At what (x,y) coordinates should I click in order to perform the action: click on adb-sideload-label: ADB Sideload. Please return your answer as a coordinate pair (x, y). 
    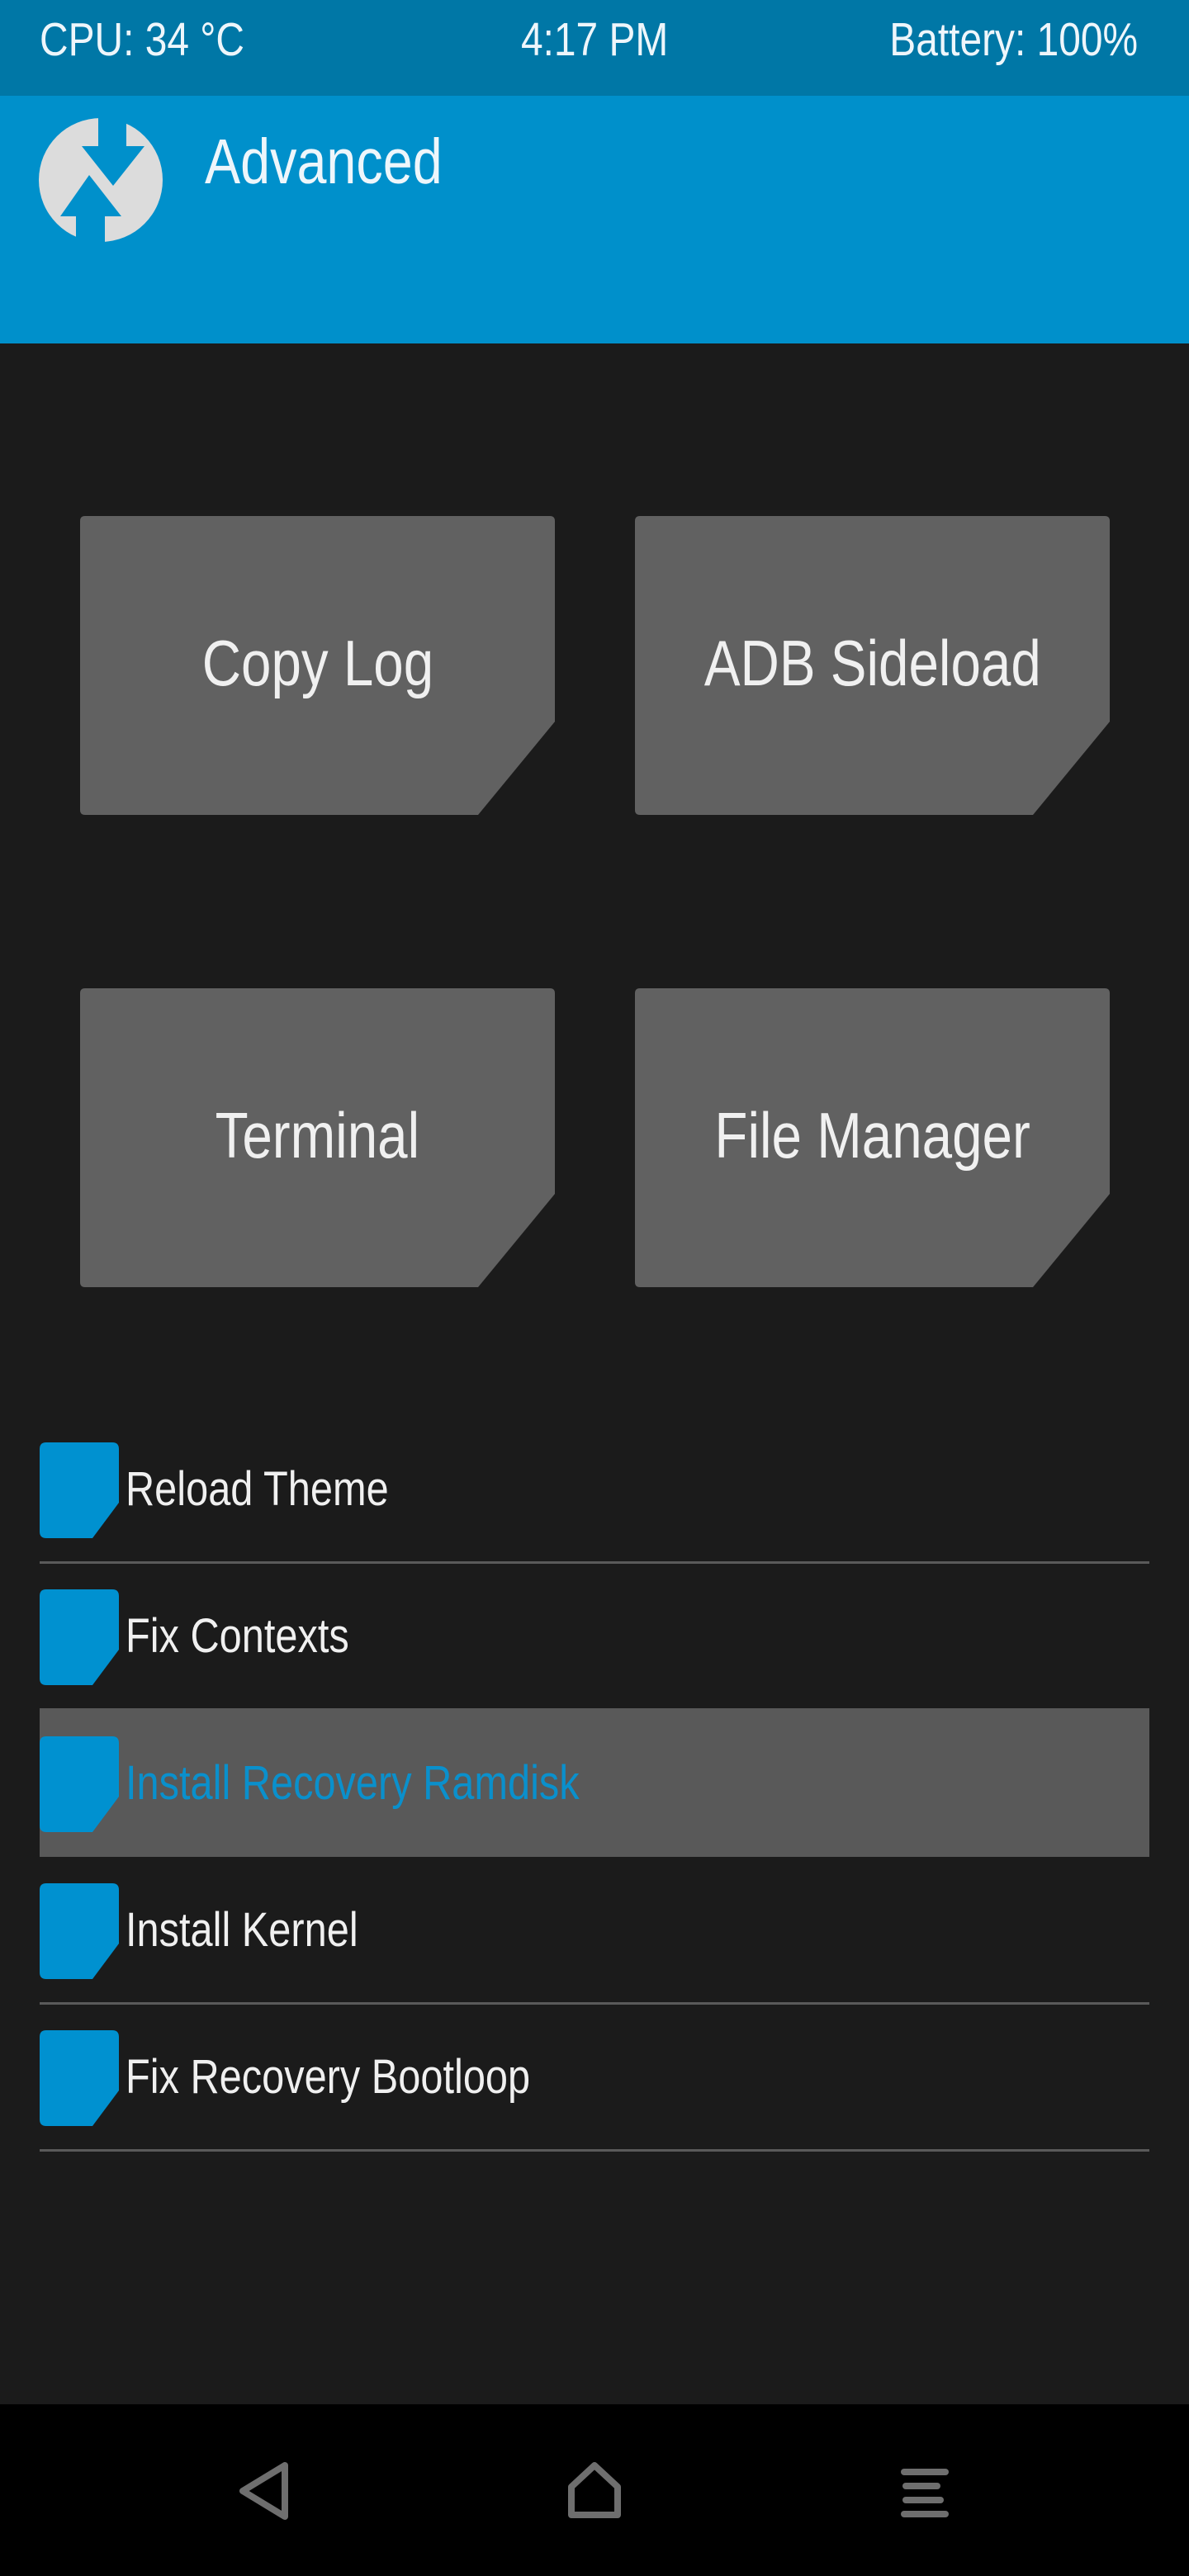
    Looking at the image, I should click on (872, 662).